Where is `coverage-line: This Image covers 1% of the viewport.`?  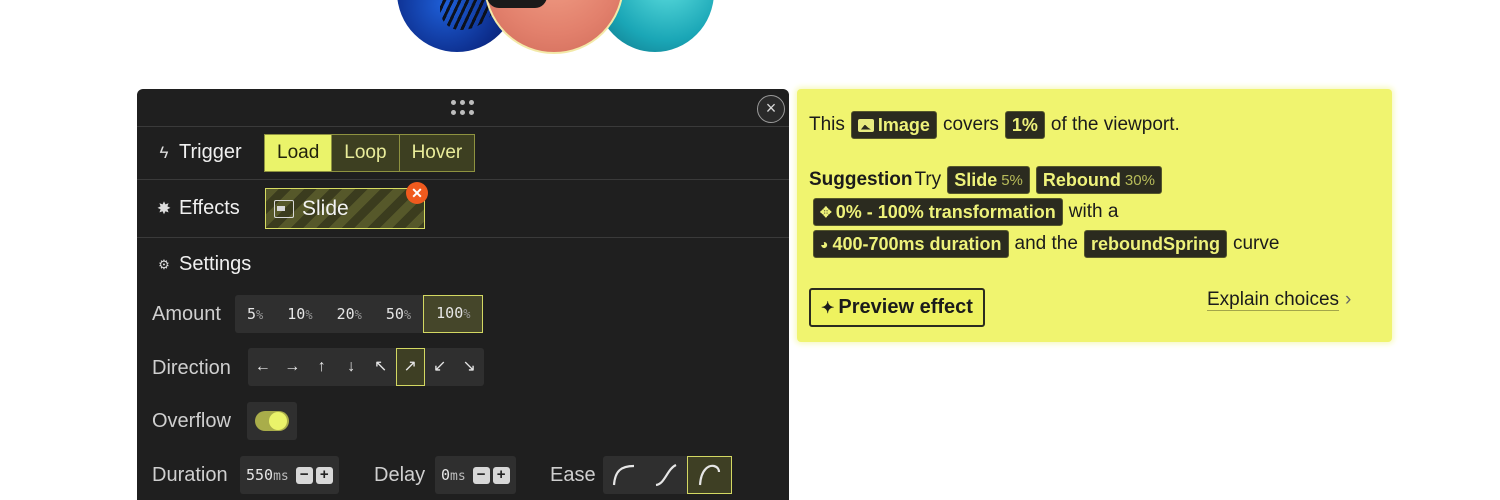
coverage-line: This Image covers 1% of the viewport. is located at coordinates (994, 125).